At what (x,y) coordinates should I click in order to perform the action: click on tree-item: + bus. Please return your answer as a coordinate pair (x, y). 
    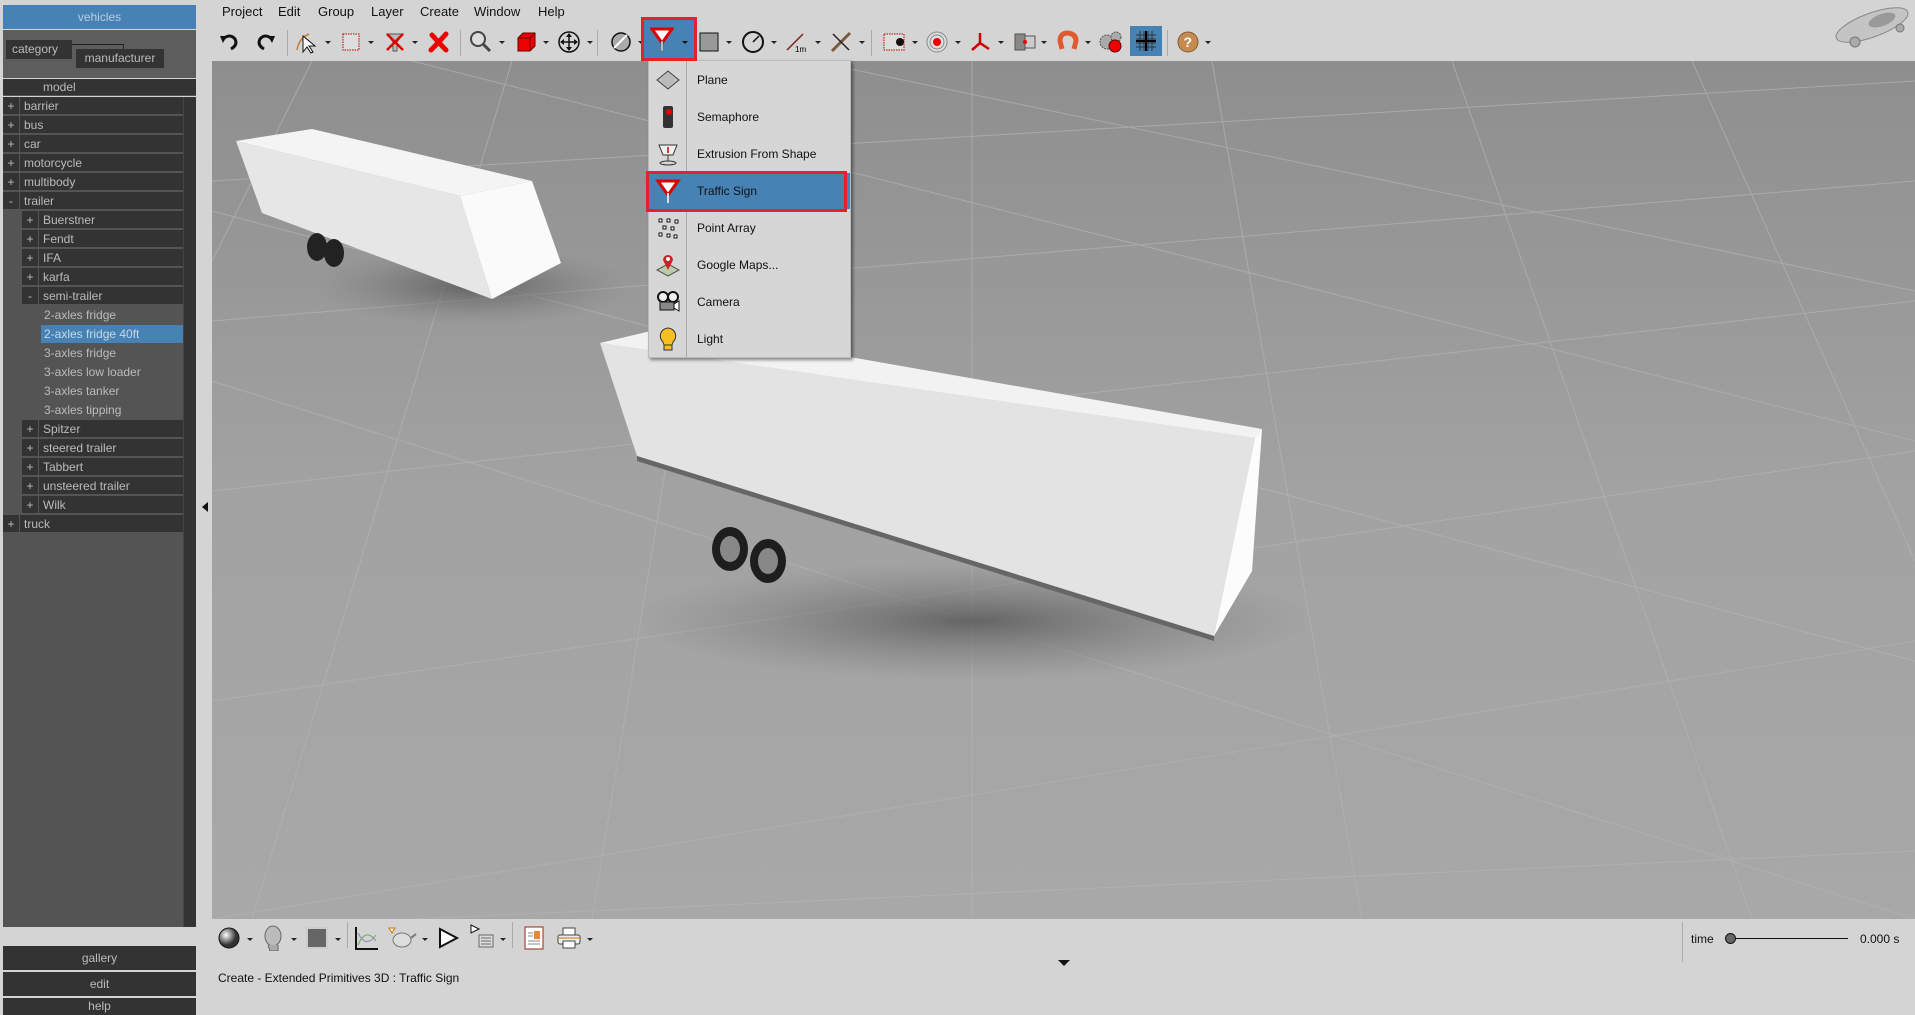
    Looking at the image, I should click on (93, 125).